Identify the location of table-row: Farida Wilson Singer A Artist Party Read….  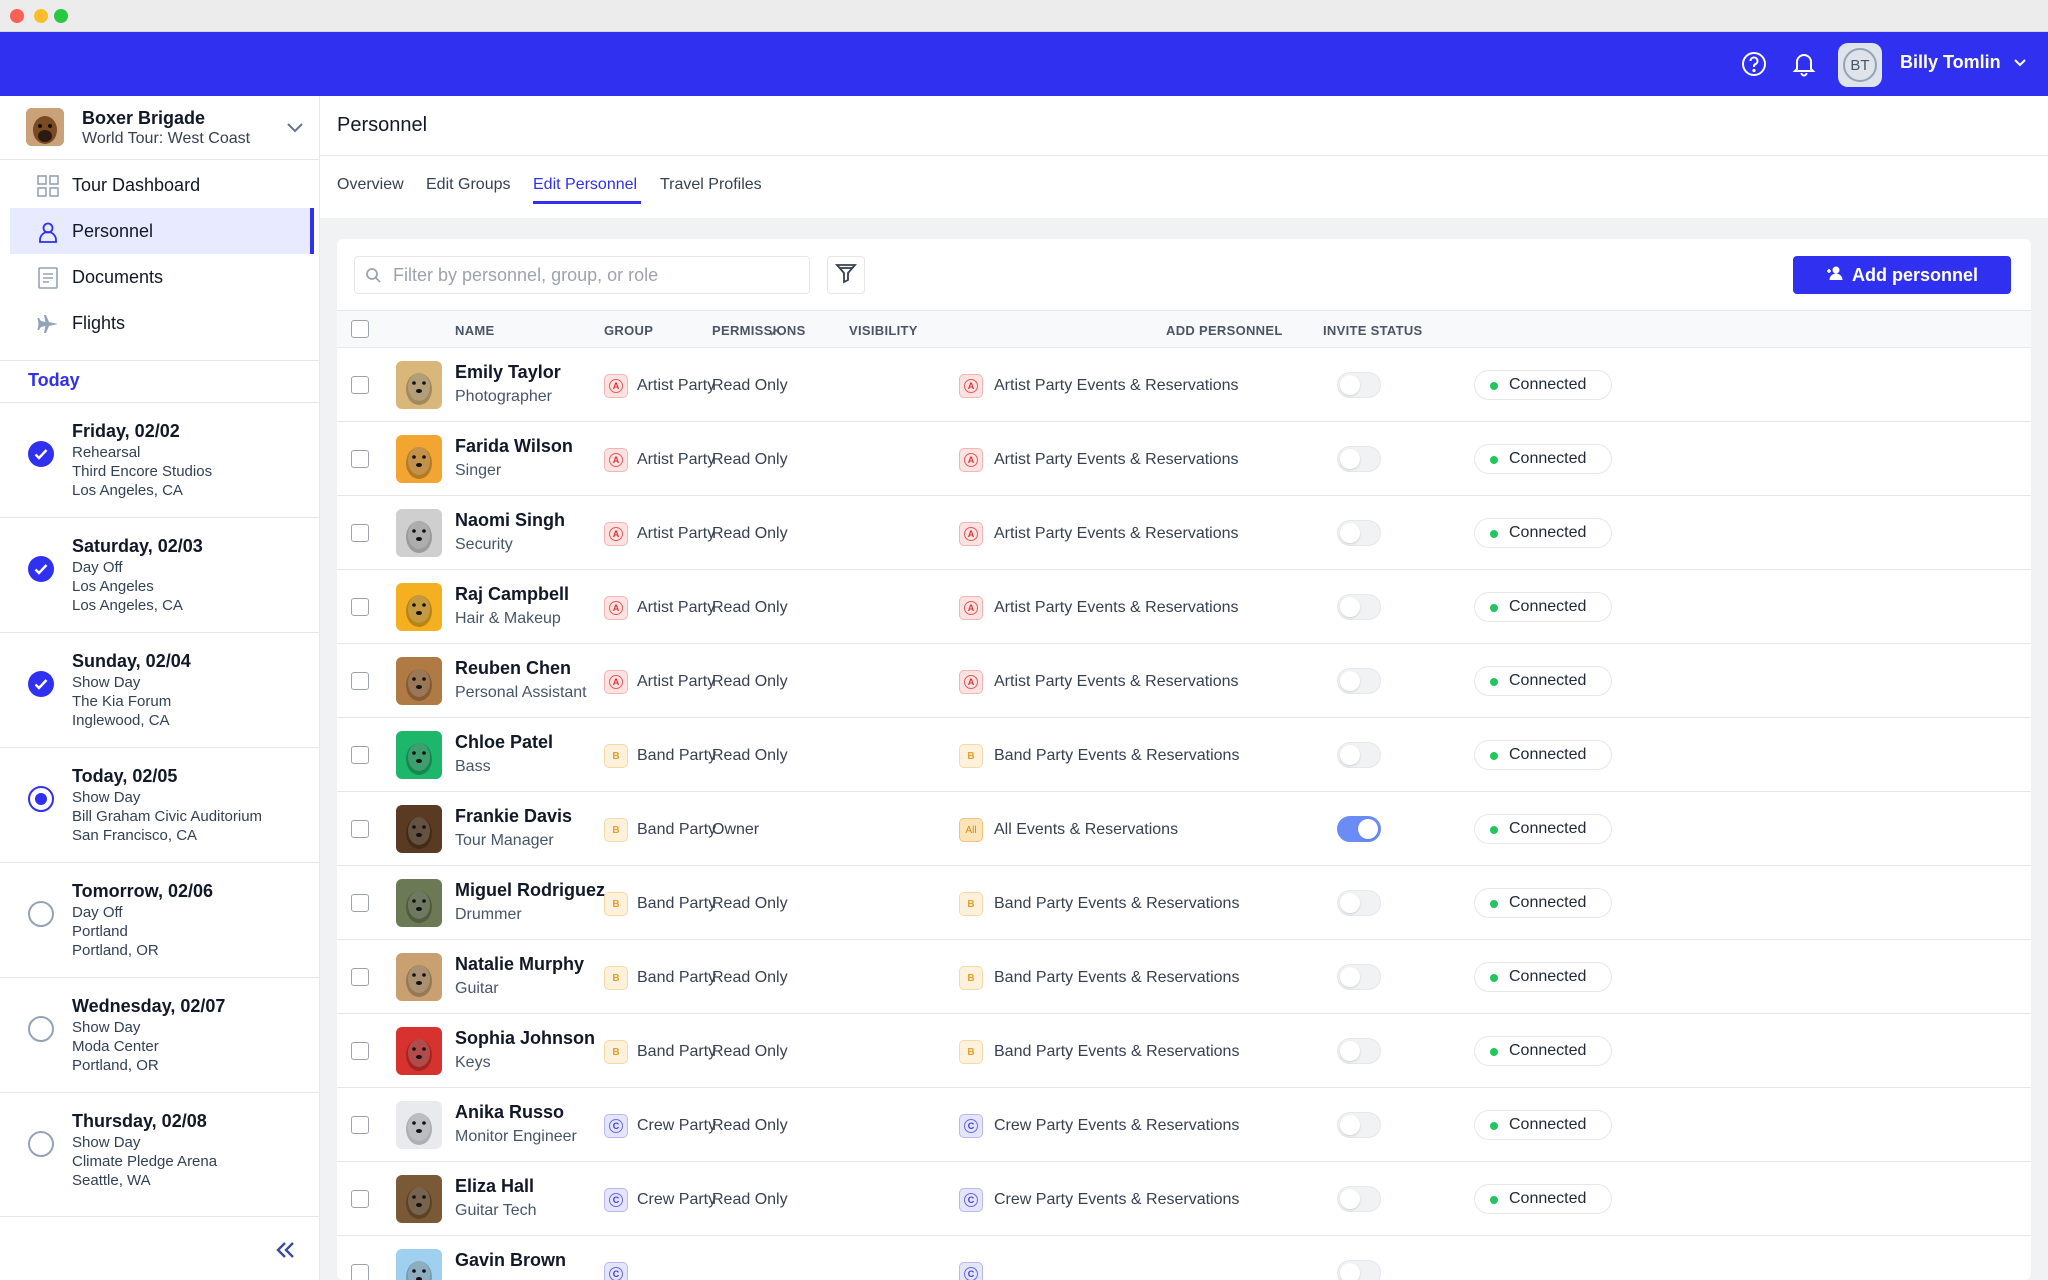
(1184, 459).